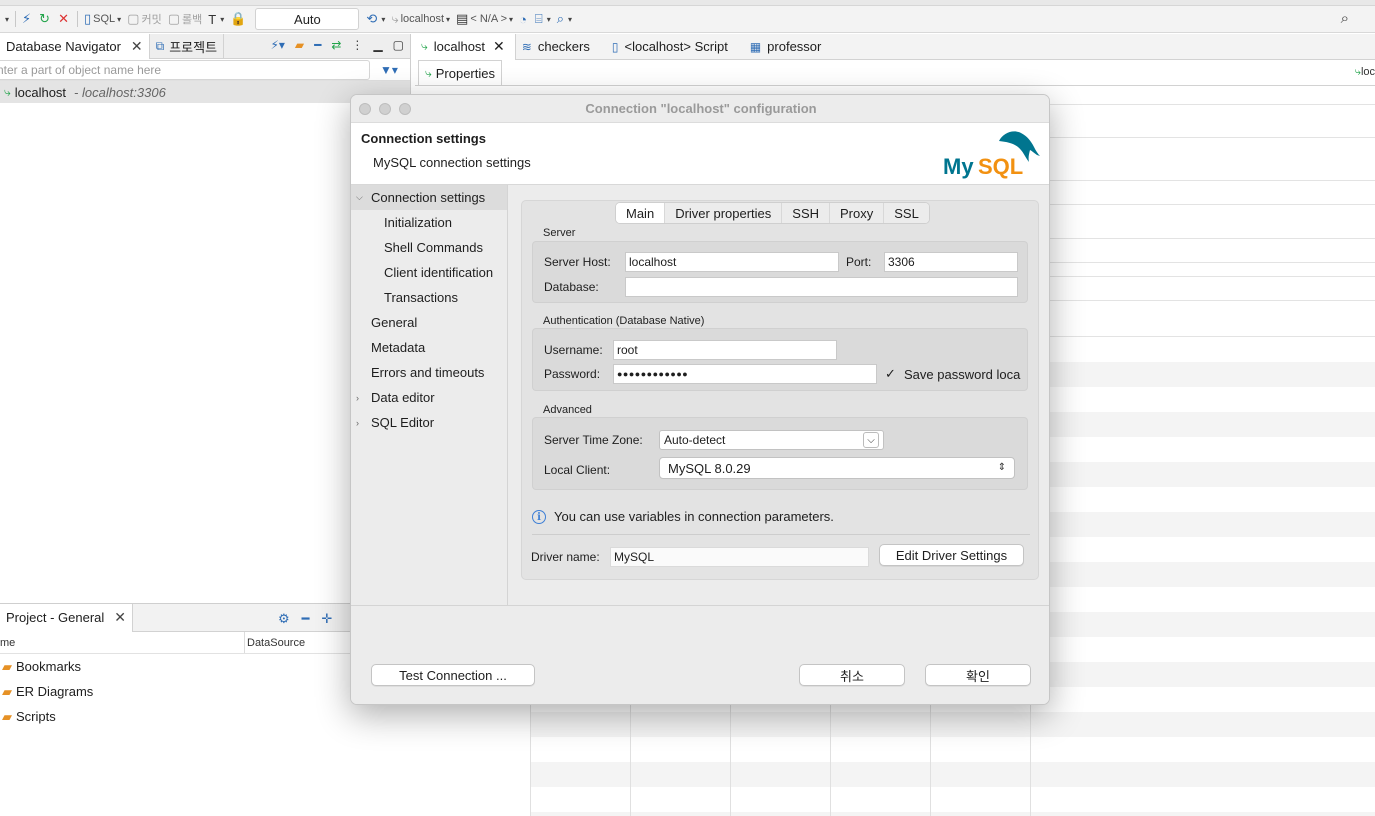  I want to click on tab-ssl: SSL, so click(906, 213).